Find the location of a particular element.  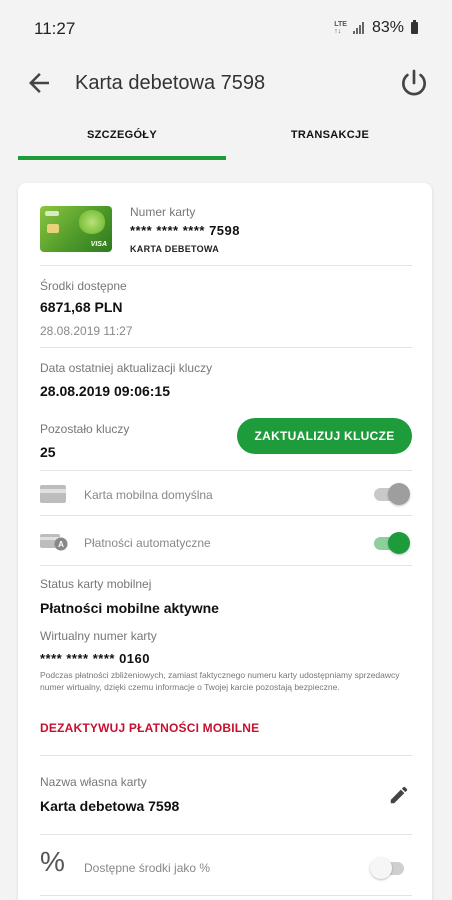

power-icon is located at coordinates (414, 83).